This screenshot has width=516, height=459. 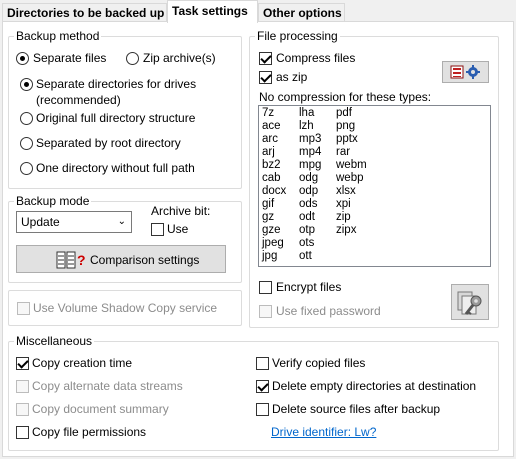 What do you see at coordinates (71, 261) in the screenshot?
I see `comparison-icon: ?` at bounding box center [71, 261].